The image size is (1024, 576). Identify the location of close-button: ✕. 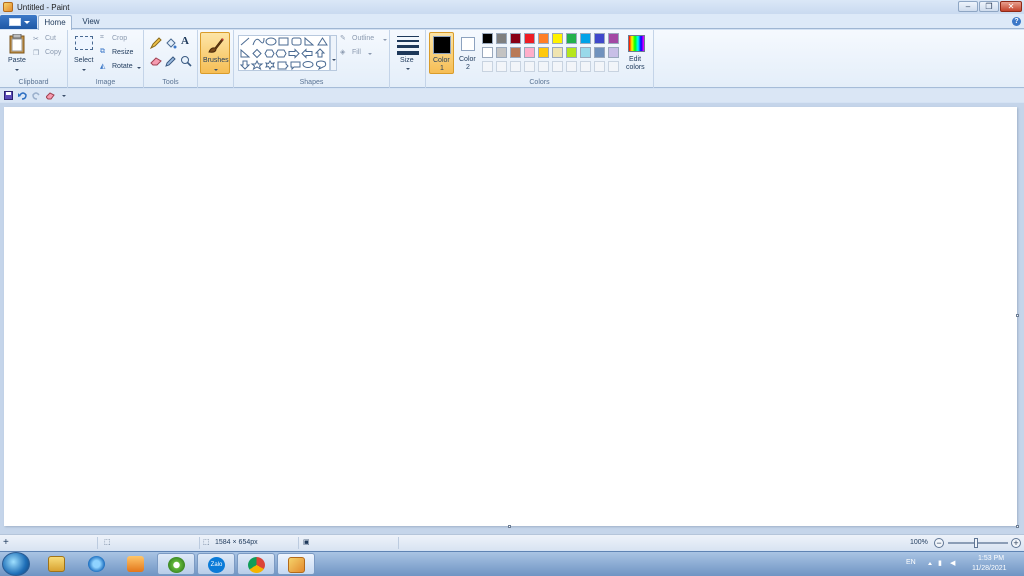
(1011, 6).